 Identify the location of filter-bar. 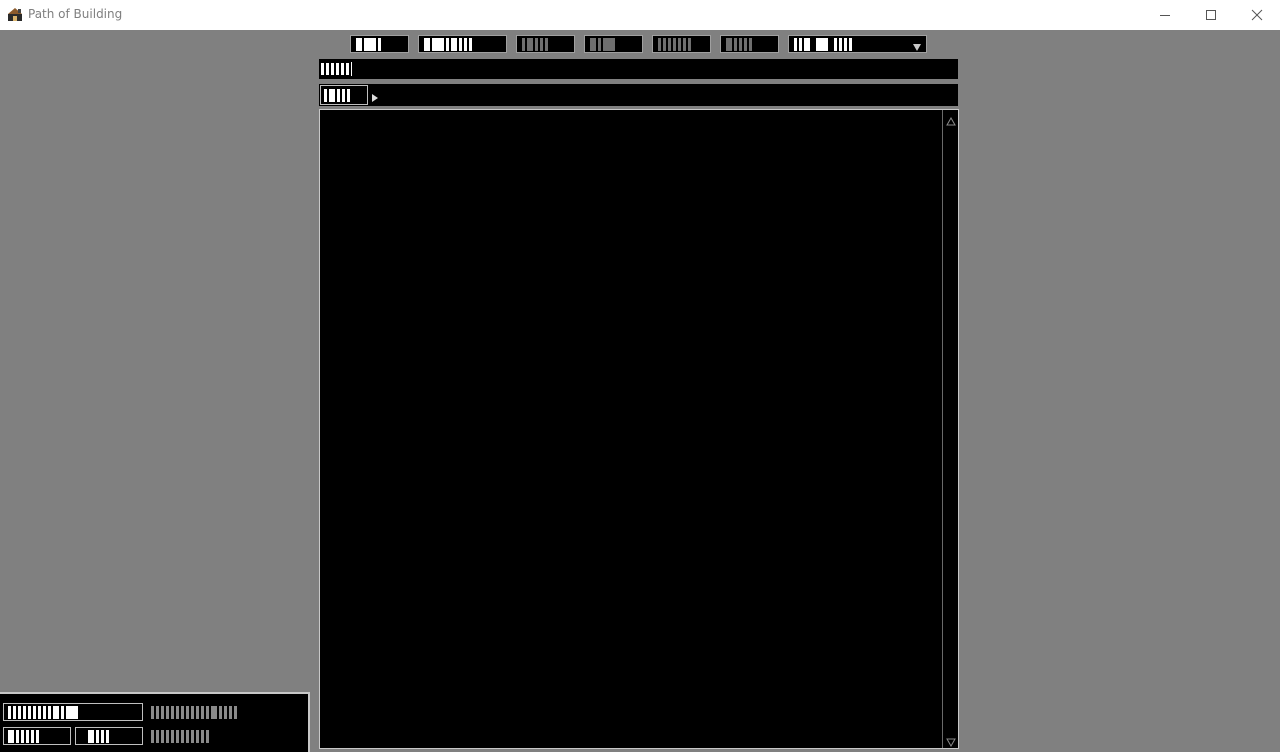
(638, 95).